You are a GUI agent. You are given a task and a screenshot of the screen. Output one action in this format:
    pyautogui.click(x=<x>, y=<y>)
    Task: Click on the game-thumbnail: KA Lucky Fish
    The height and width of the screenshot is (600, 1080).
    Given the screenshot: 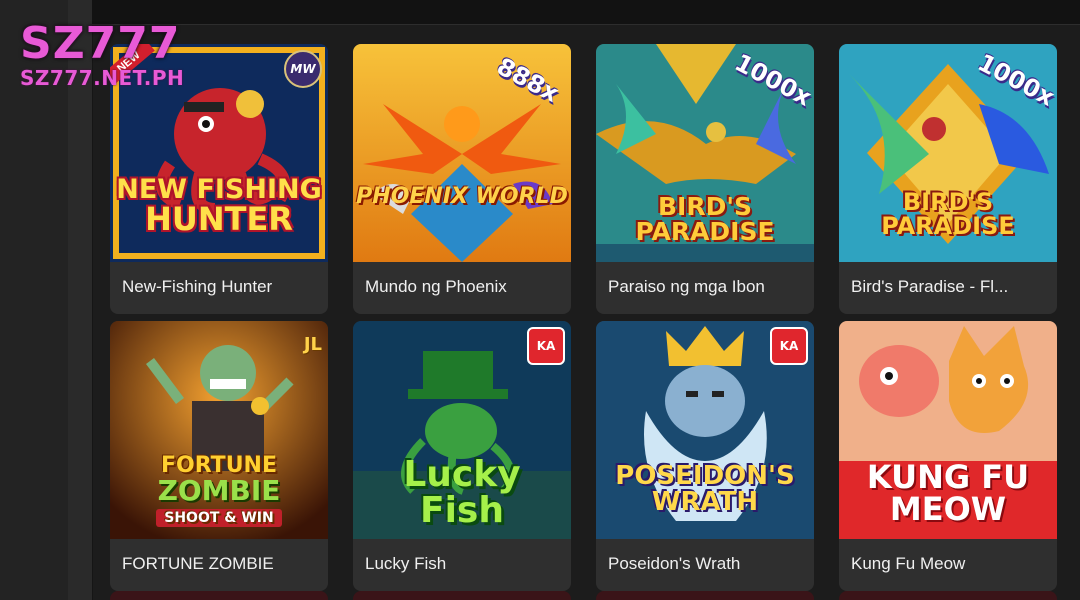 What is the action you would take?
    pyautogui.click(x=462, y=430)
    